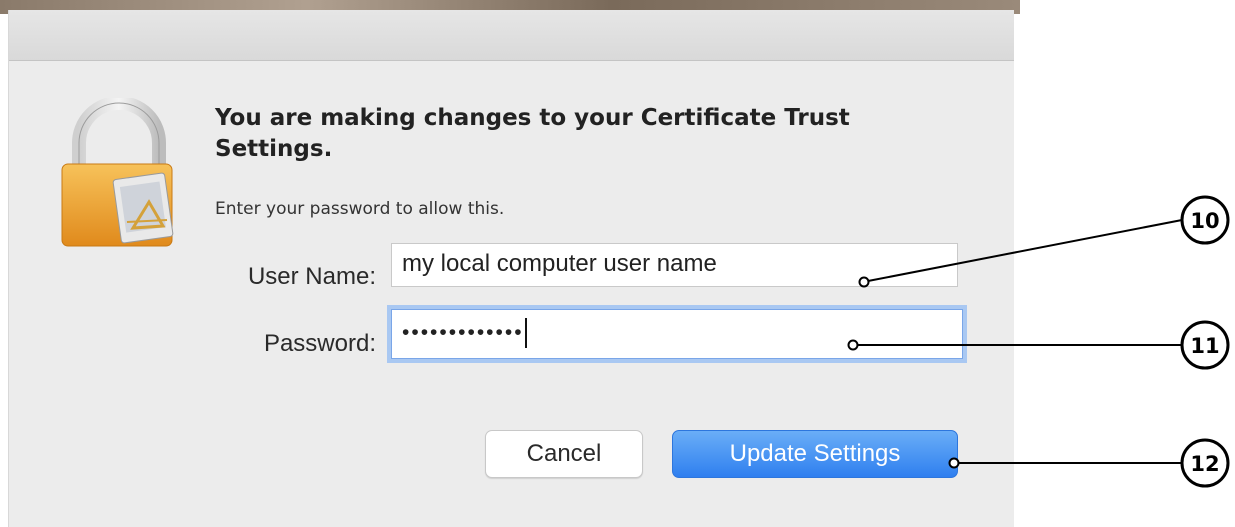 This screenshot has width=1235, height=527. I want to click on text-caret, so click(525, 333).